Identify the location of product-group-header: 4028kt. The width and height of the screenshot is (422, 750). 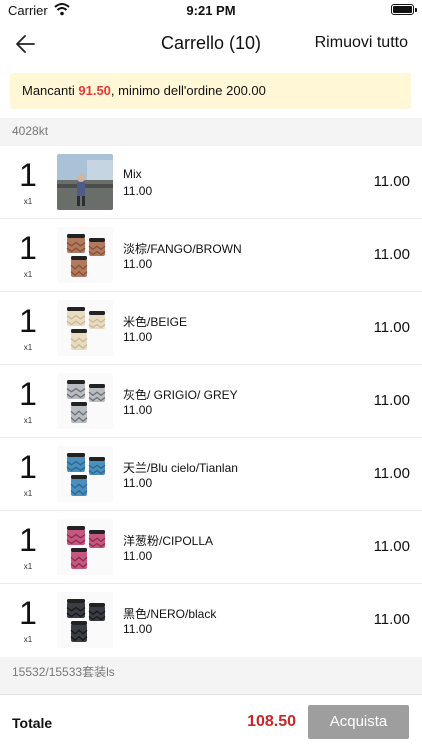
(211, 131).